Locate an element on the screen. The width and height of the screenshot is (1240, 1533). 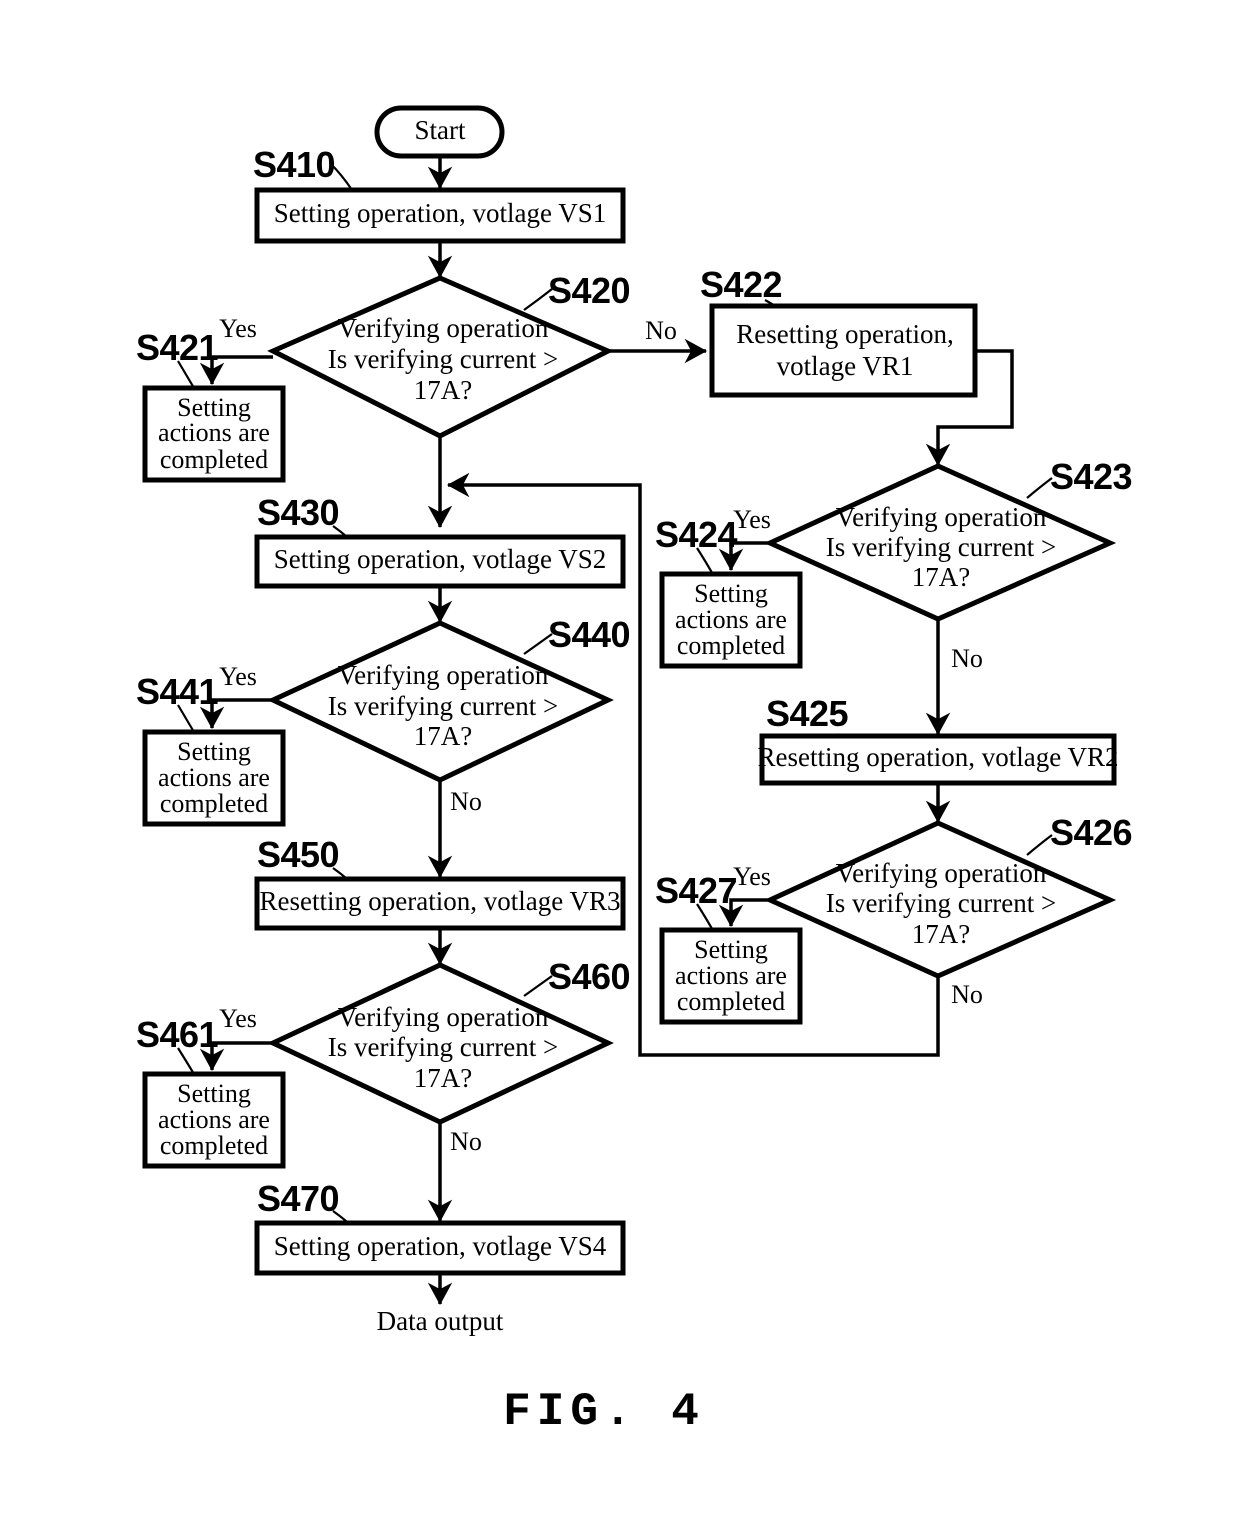
node-s427: Setting actions are completed is located at coordinates (731, 976).